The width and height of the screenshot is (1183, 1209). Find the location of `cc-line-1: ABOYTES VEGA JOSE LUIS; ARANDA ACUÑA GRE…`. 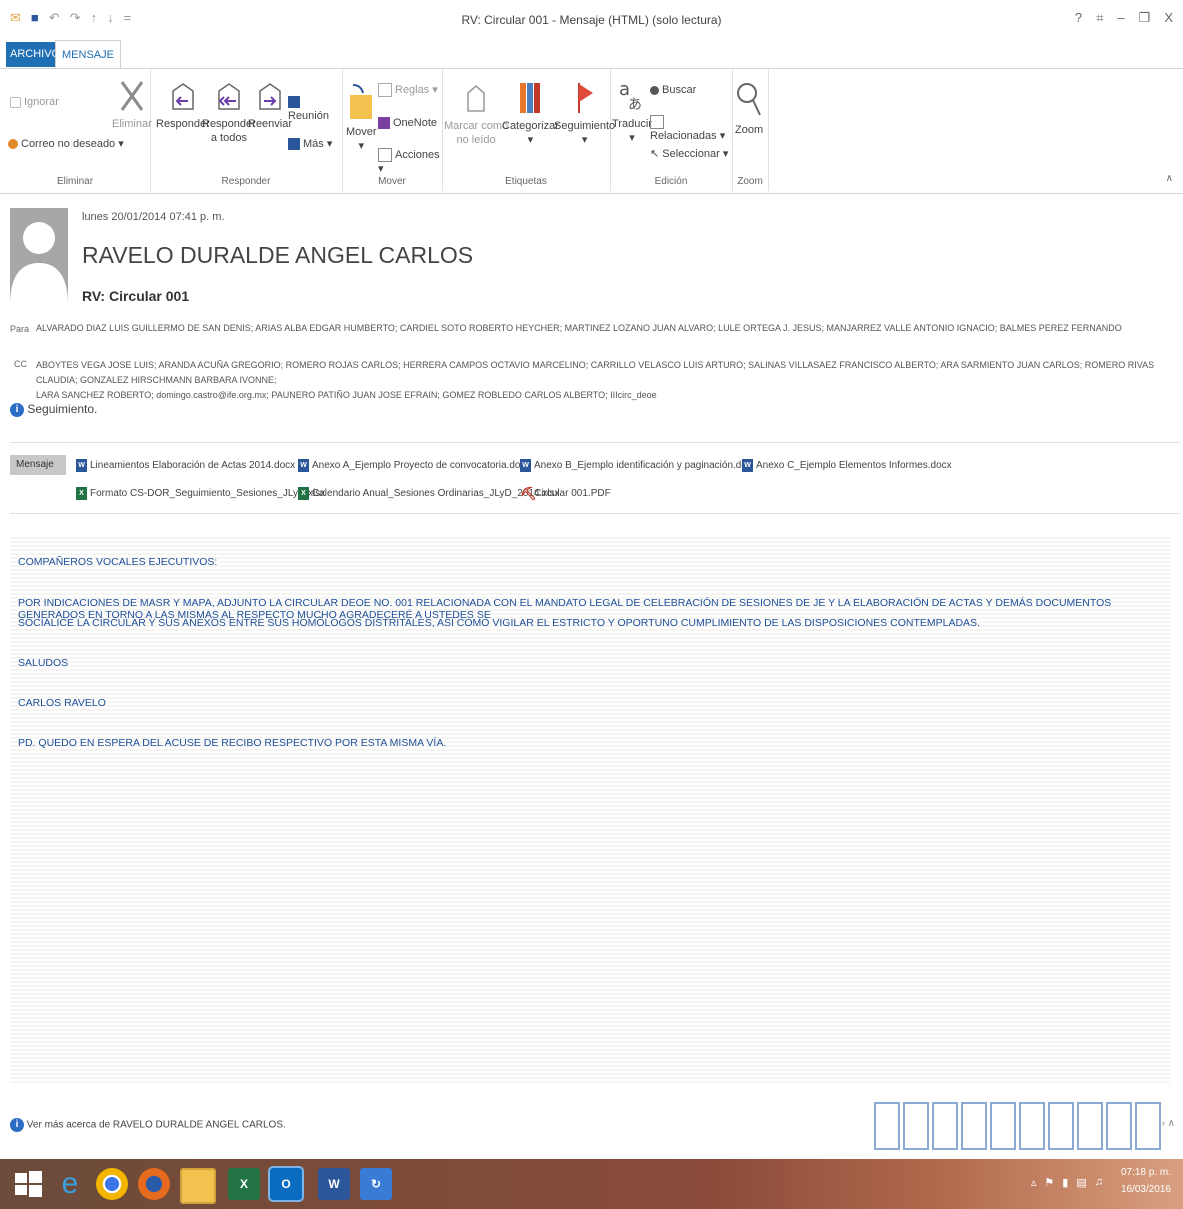

cc-line-1: ABOYTES VEGA JOSE LUIS; ARANDA ACUÑA GRE… is located at coordinates (595, 372).